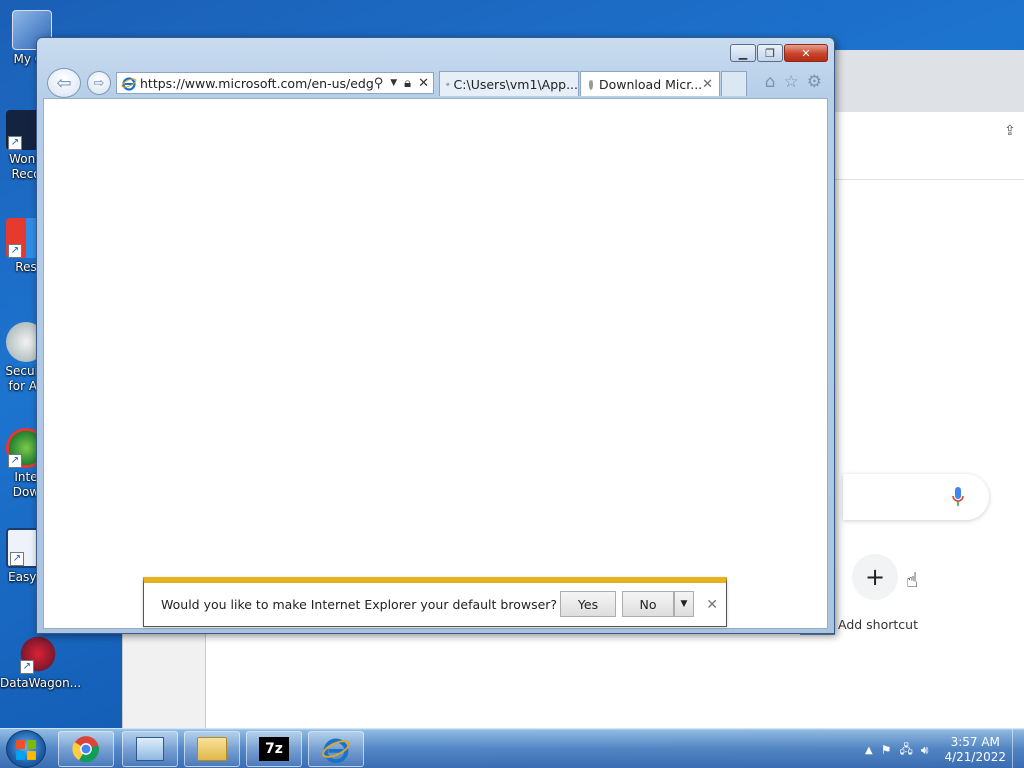  Describe the element at coordinates (38, 654) in the screenshot. I see `datawagon-icon: ↗` at that location.